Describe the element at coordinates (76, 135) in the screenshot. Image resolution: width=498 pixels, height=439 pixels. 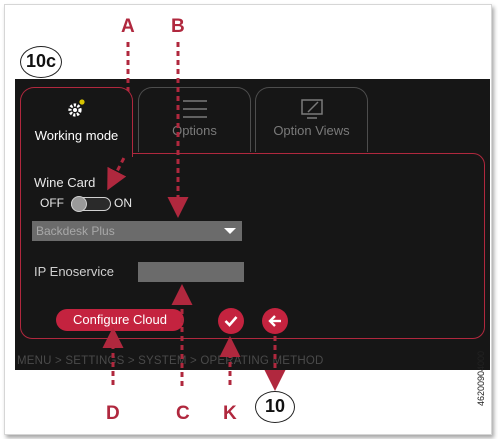
I see `tab-working-mode-label: Working mode` at that location.